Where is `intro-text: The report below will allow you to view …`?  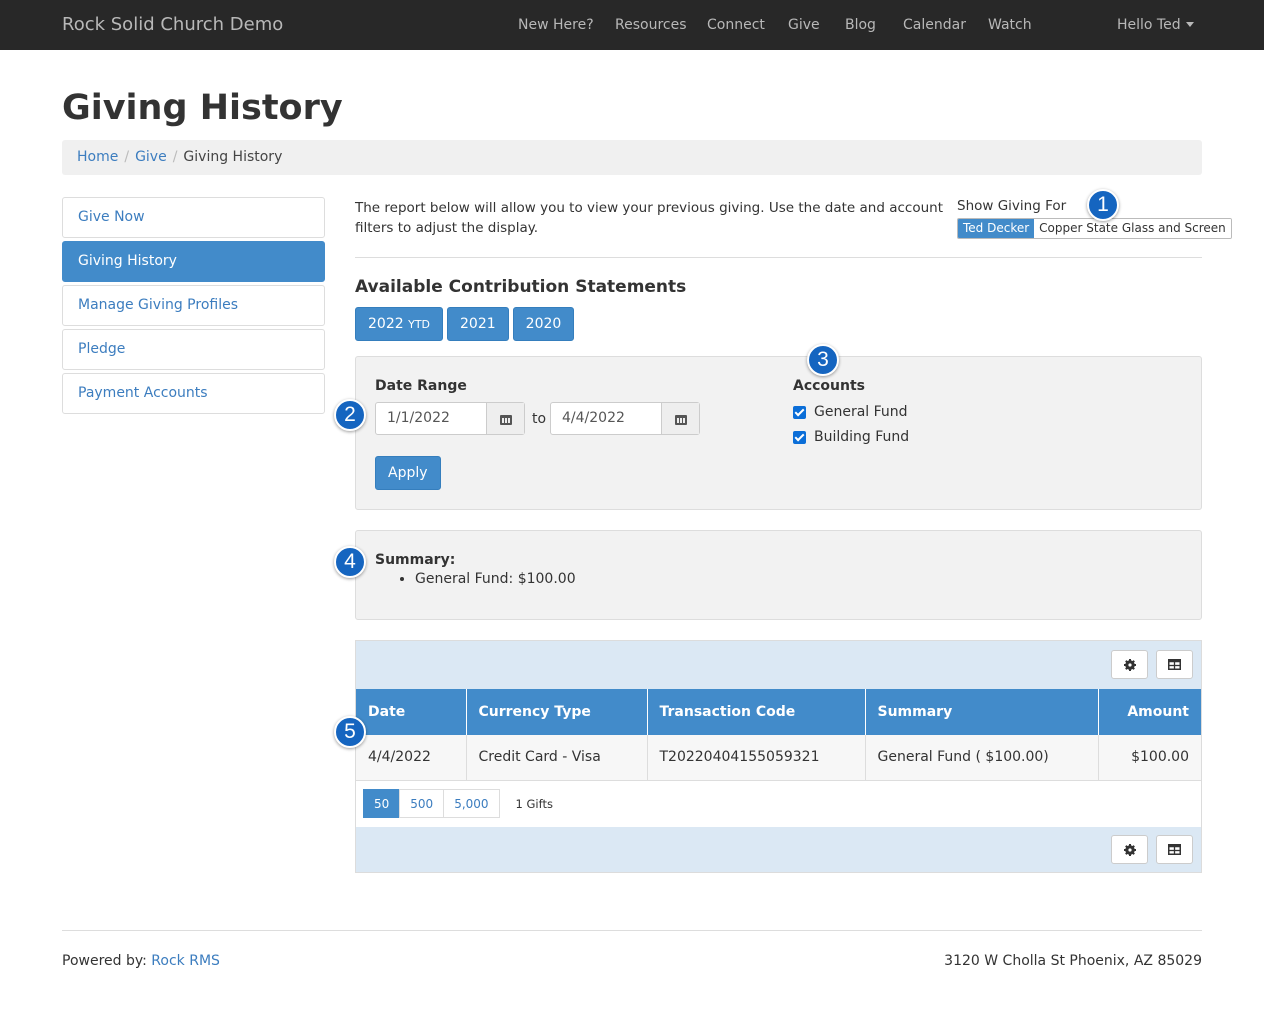 intro-text: The report below will allow you to view … is located at coordinates (649, 218).